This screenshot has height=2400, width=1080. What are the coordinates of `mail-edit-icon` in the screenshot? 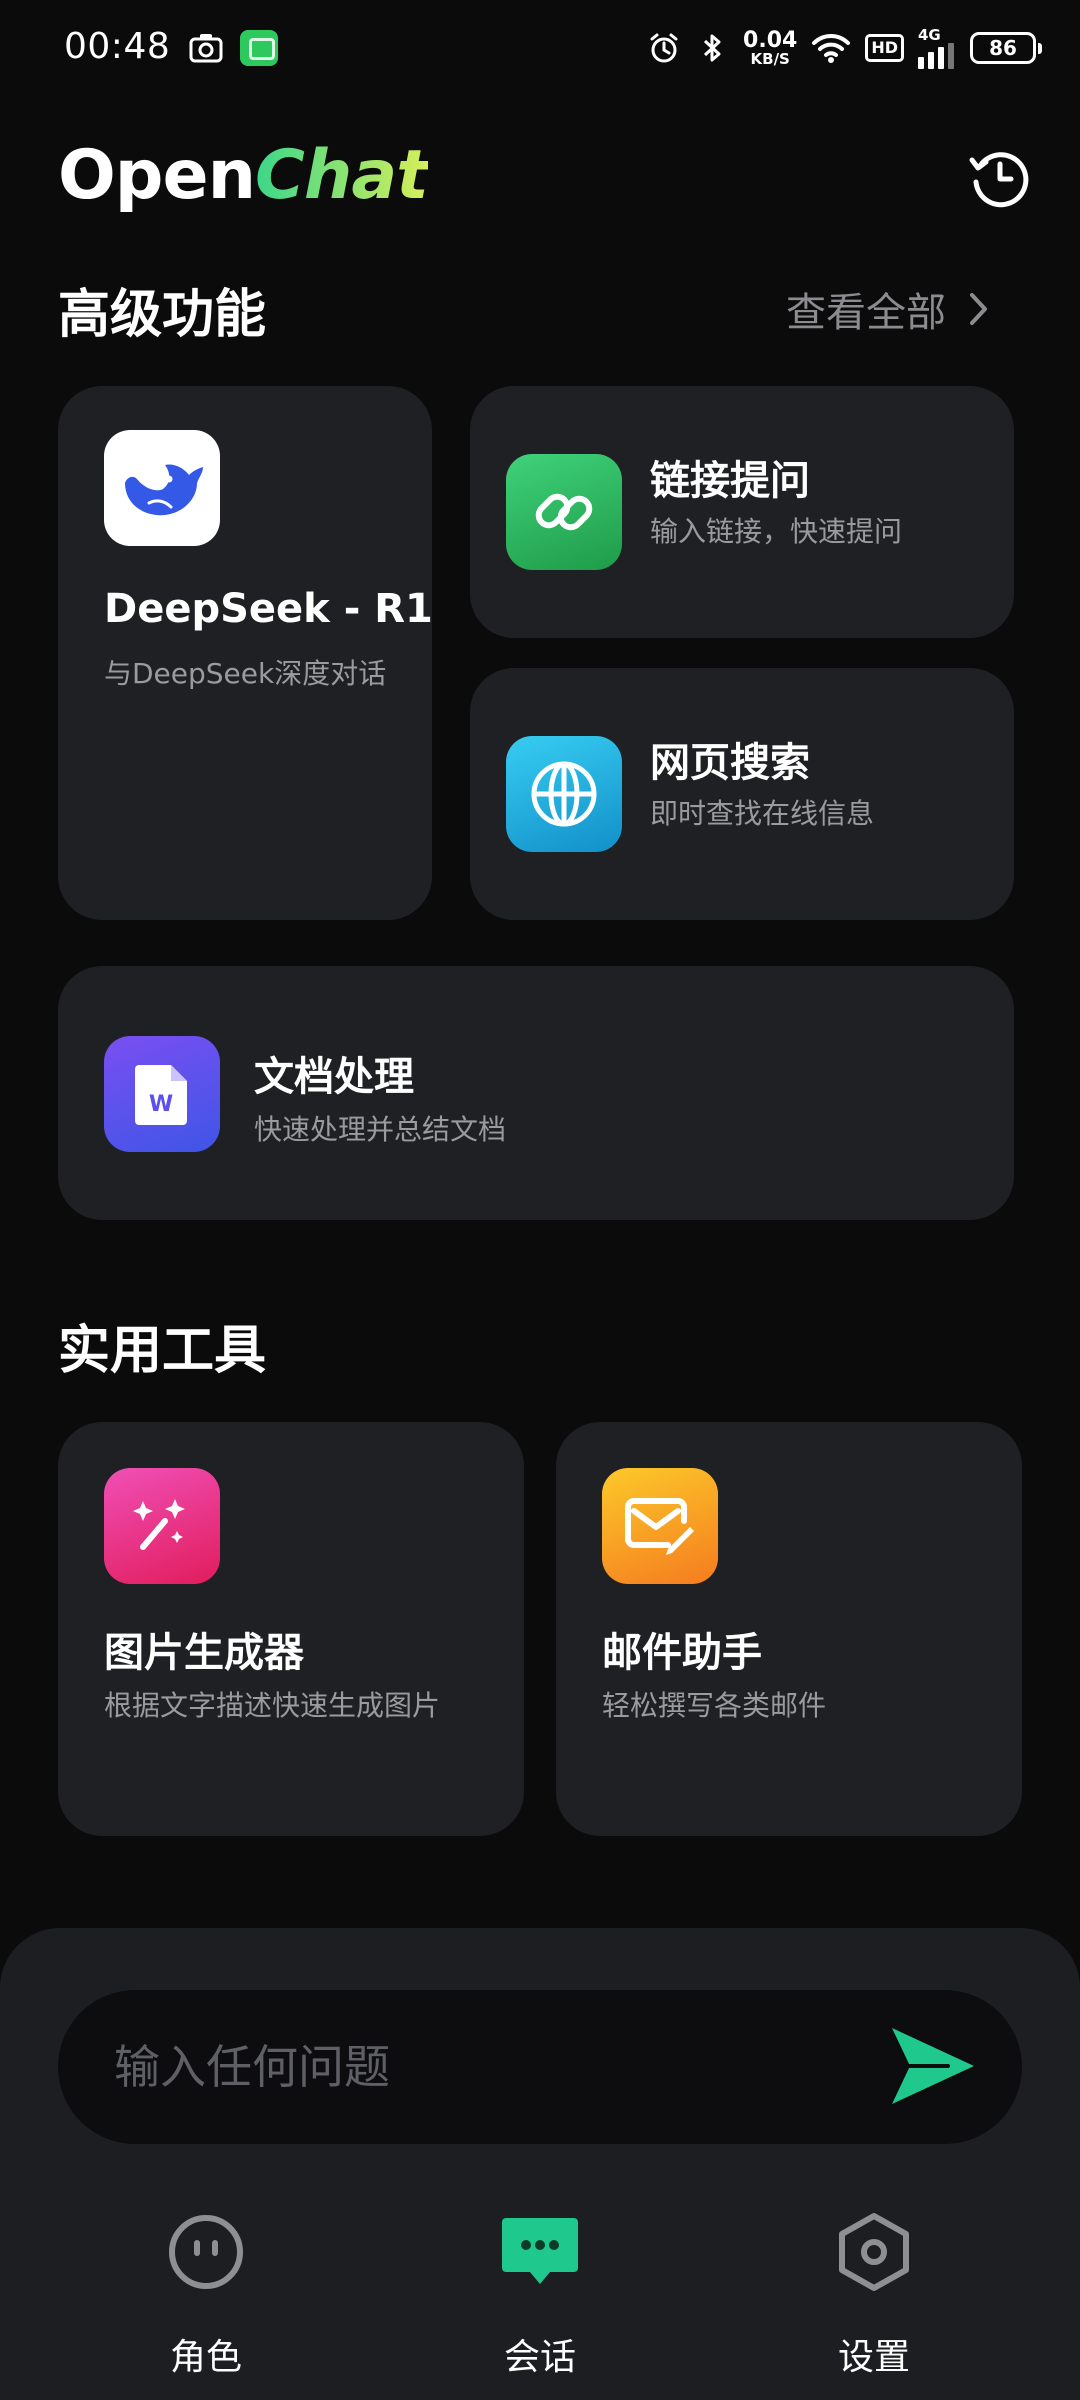 It's located at (660, 1526).